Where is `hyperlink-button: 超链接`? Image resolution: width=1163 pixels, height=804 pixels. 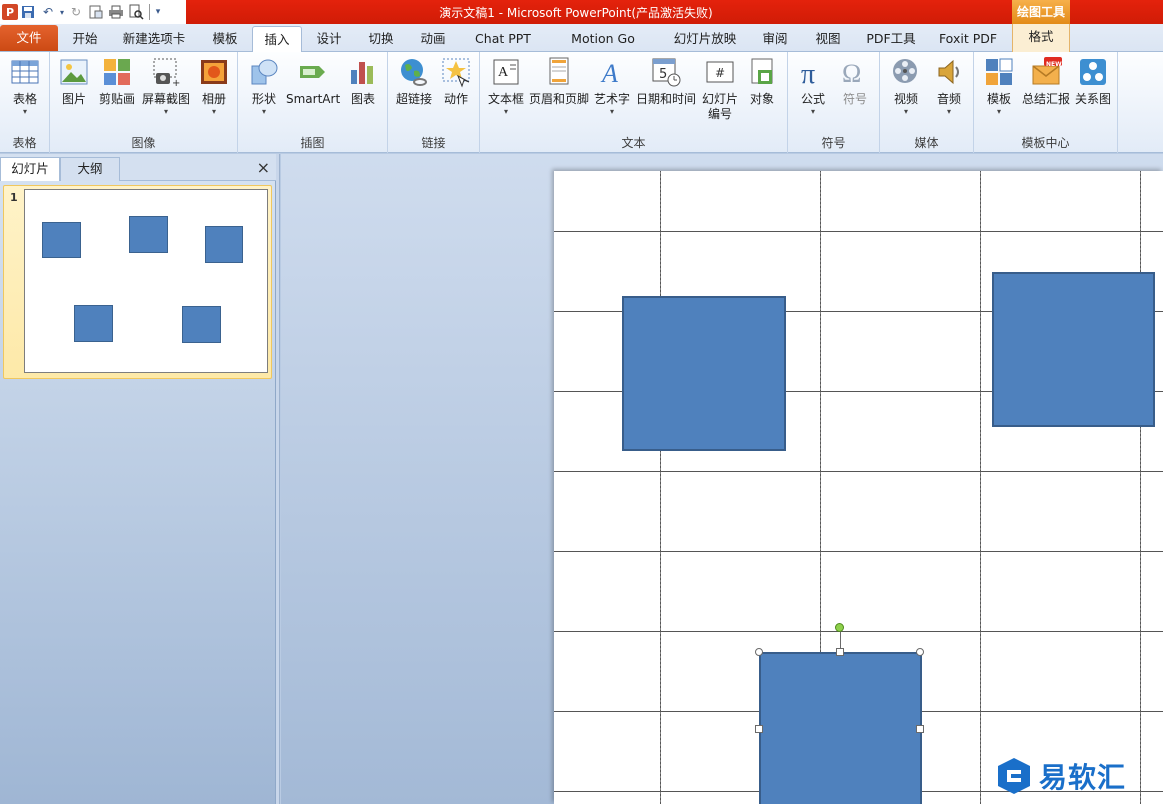
hyperlink-button: 超链接 is located at coordinates (414, 81).